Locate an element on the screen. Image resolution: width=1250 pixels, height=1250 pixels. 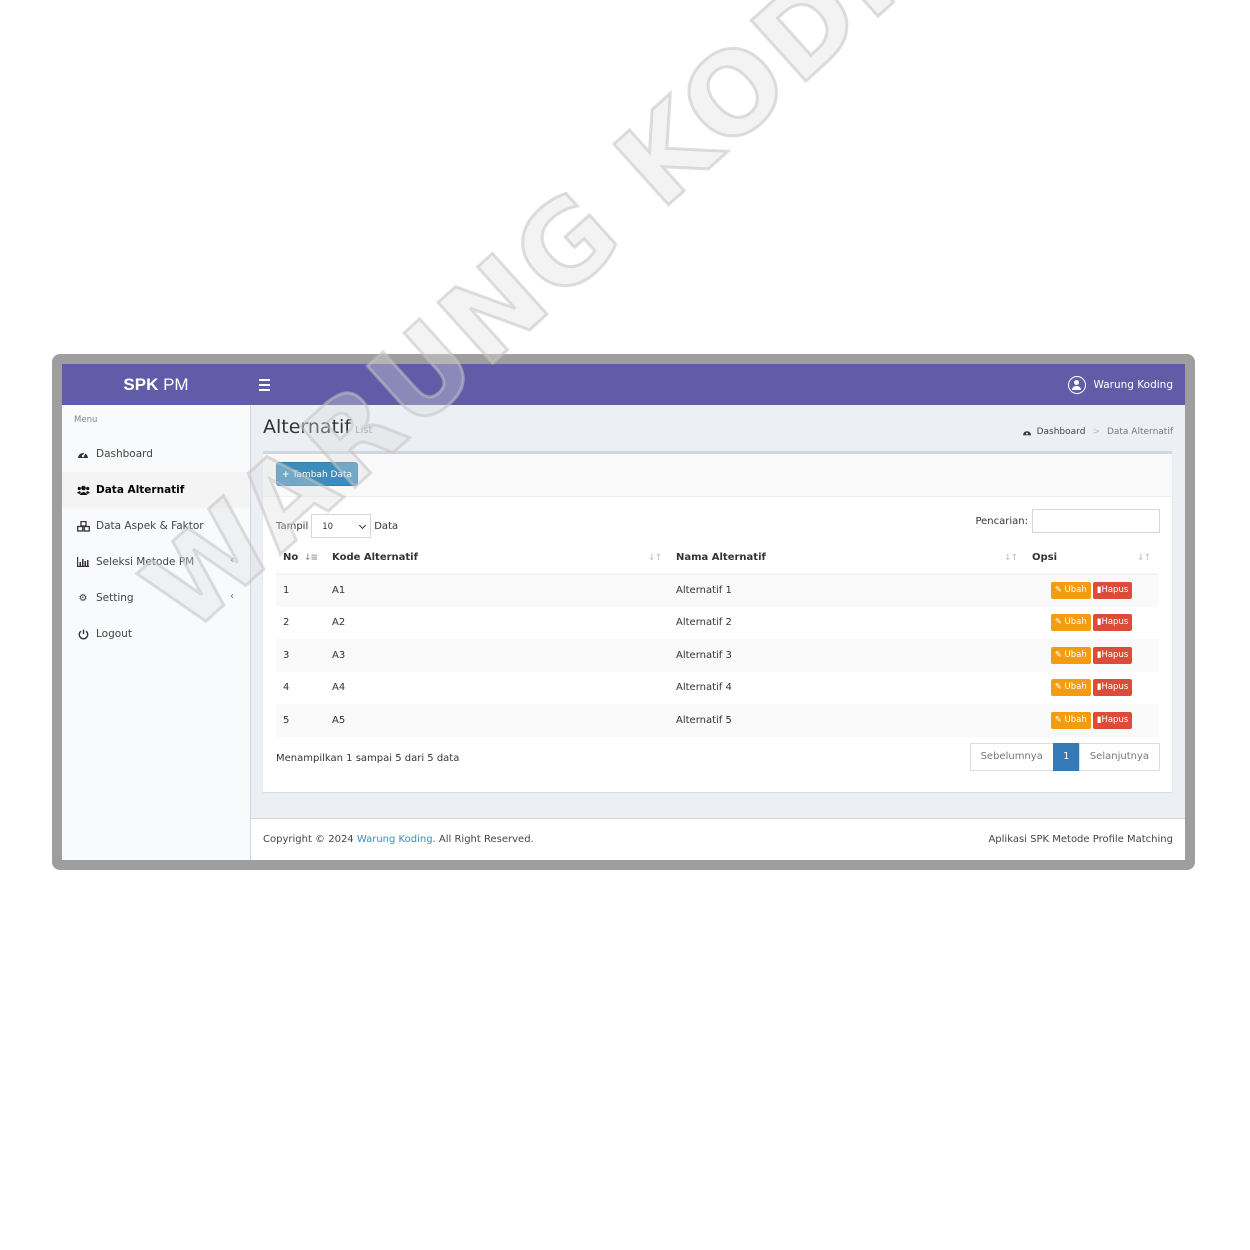
gear-icon: ⚙ is located at coordinates (83, 598).